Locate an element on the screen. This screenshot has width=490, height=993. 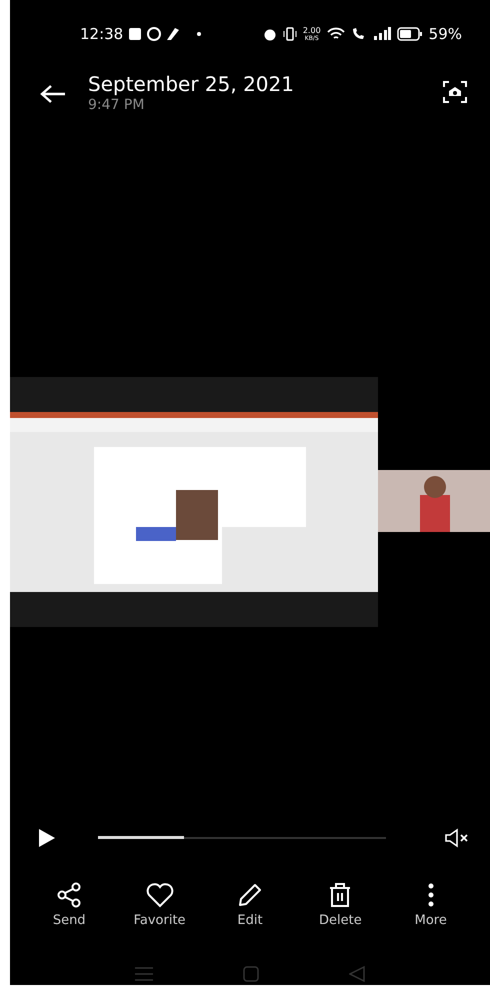
trash-icon is located at coordinates (340, 895).